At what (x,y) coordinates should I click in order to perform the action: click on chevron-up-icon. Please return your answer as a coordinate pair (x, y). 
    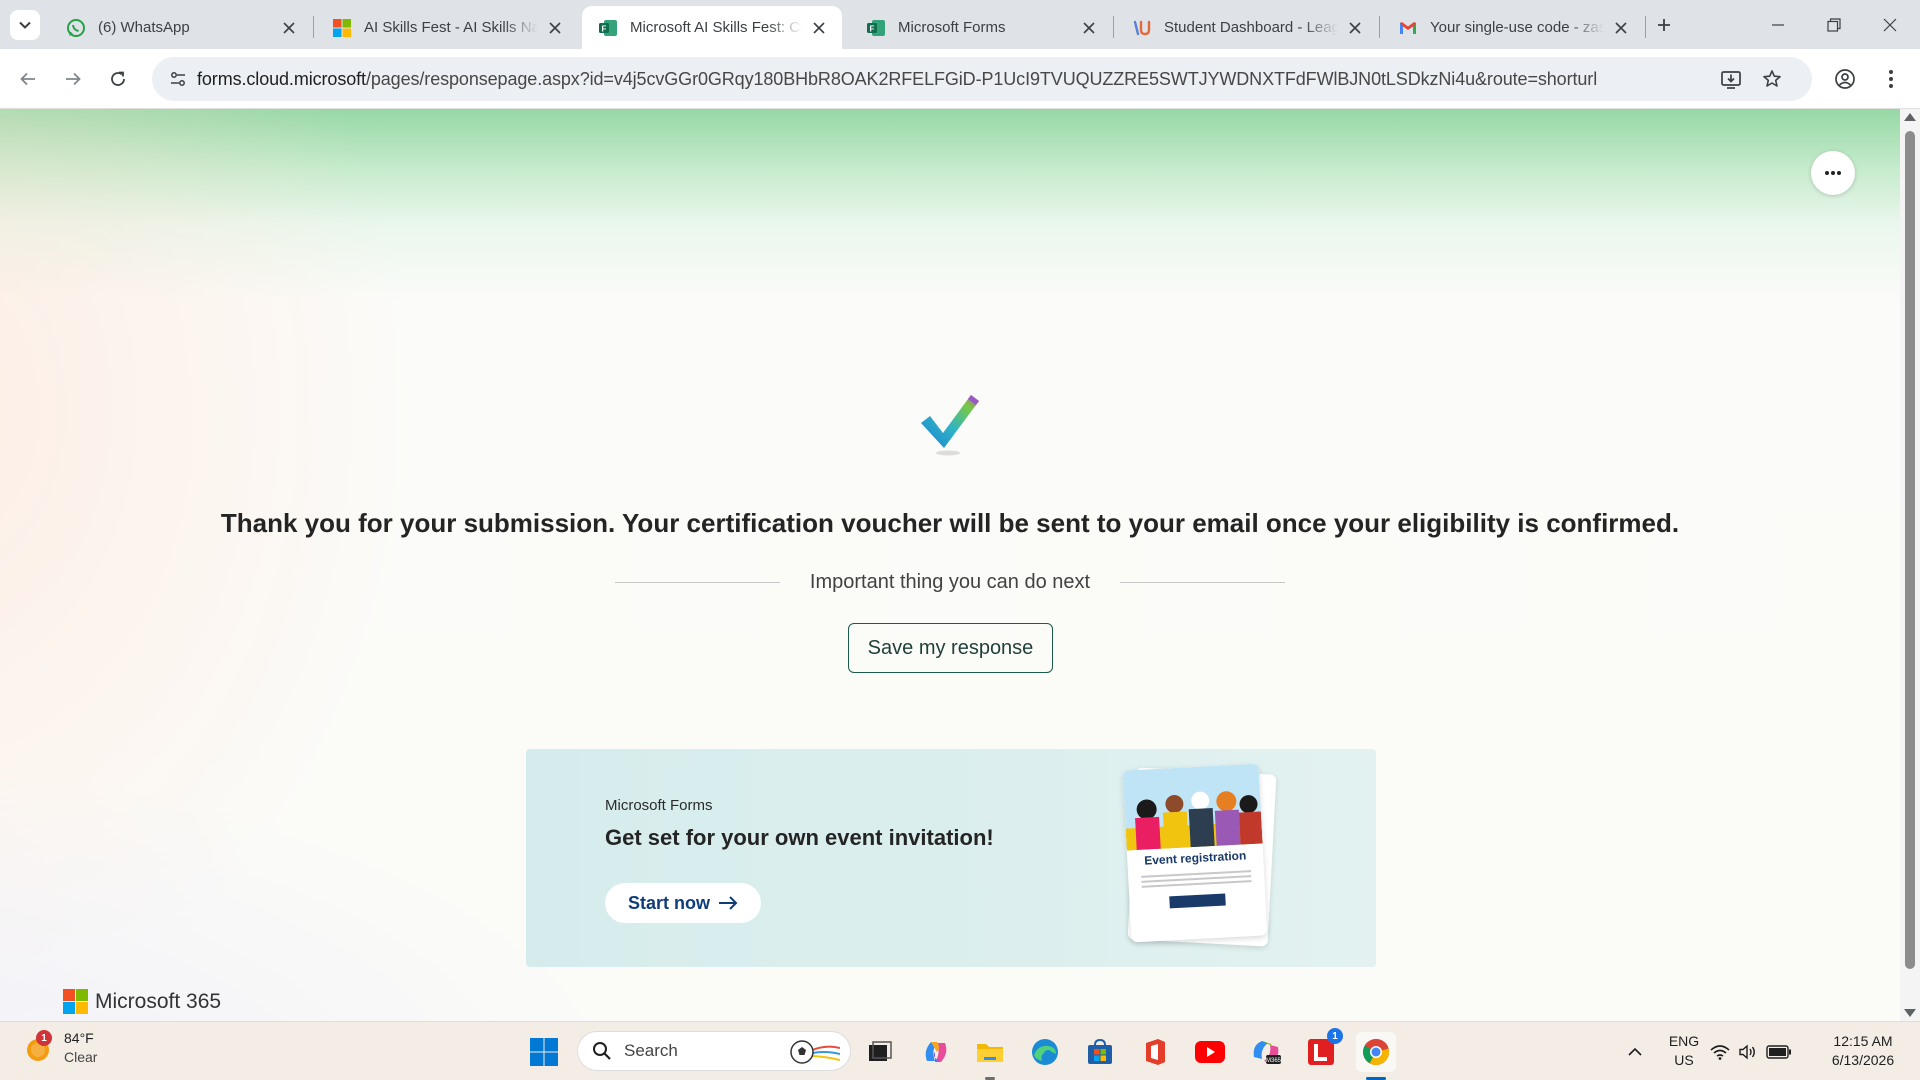
    Looking at the image, I should click on (1635, 1051).